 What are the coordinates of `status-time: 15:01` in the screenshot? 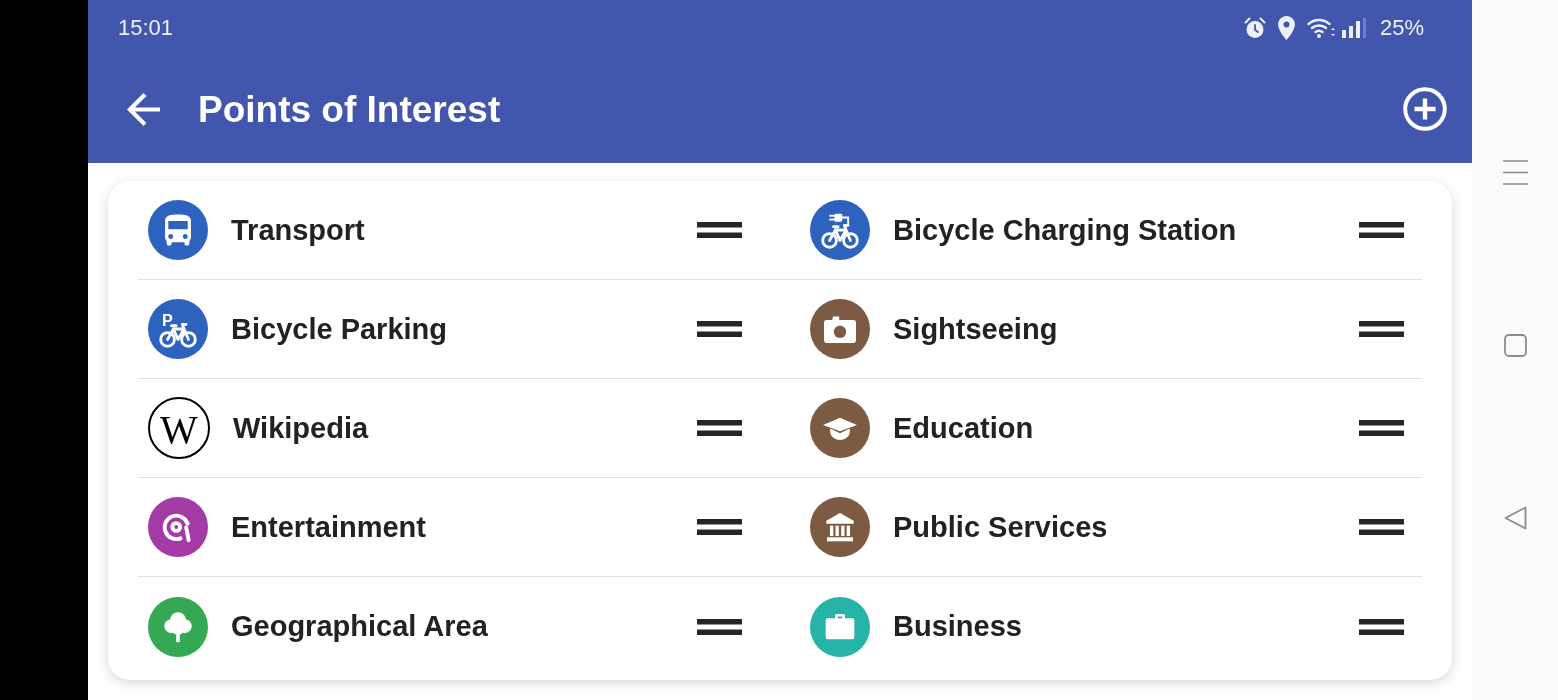 It's located at (146, 27).